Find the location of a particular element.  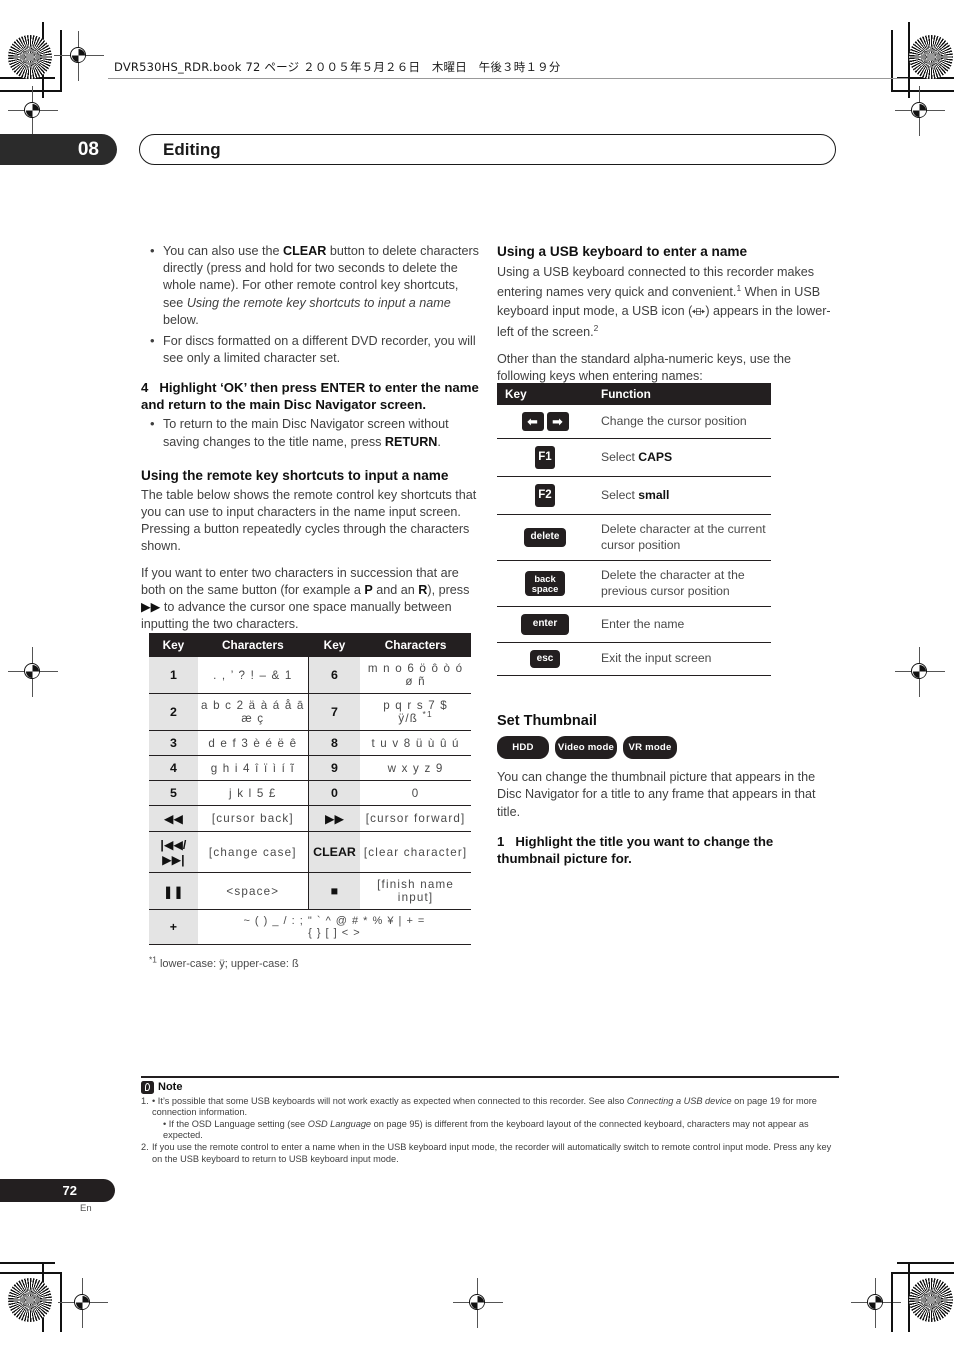

crop-mark-bottom-right-v2 is located at coordinates (892, 1302).